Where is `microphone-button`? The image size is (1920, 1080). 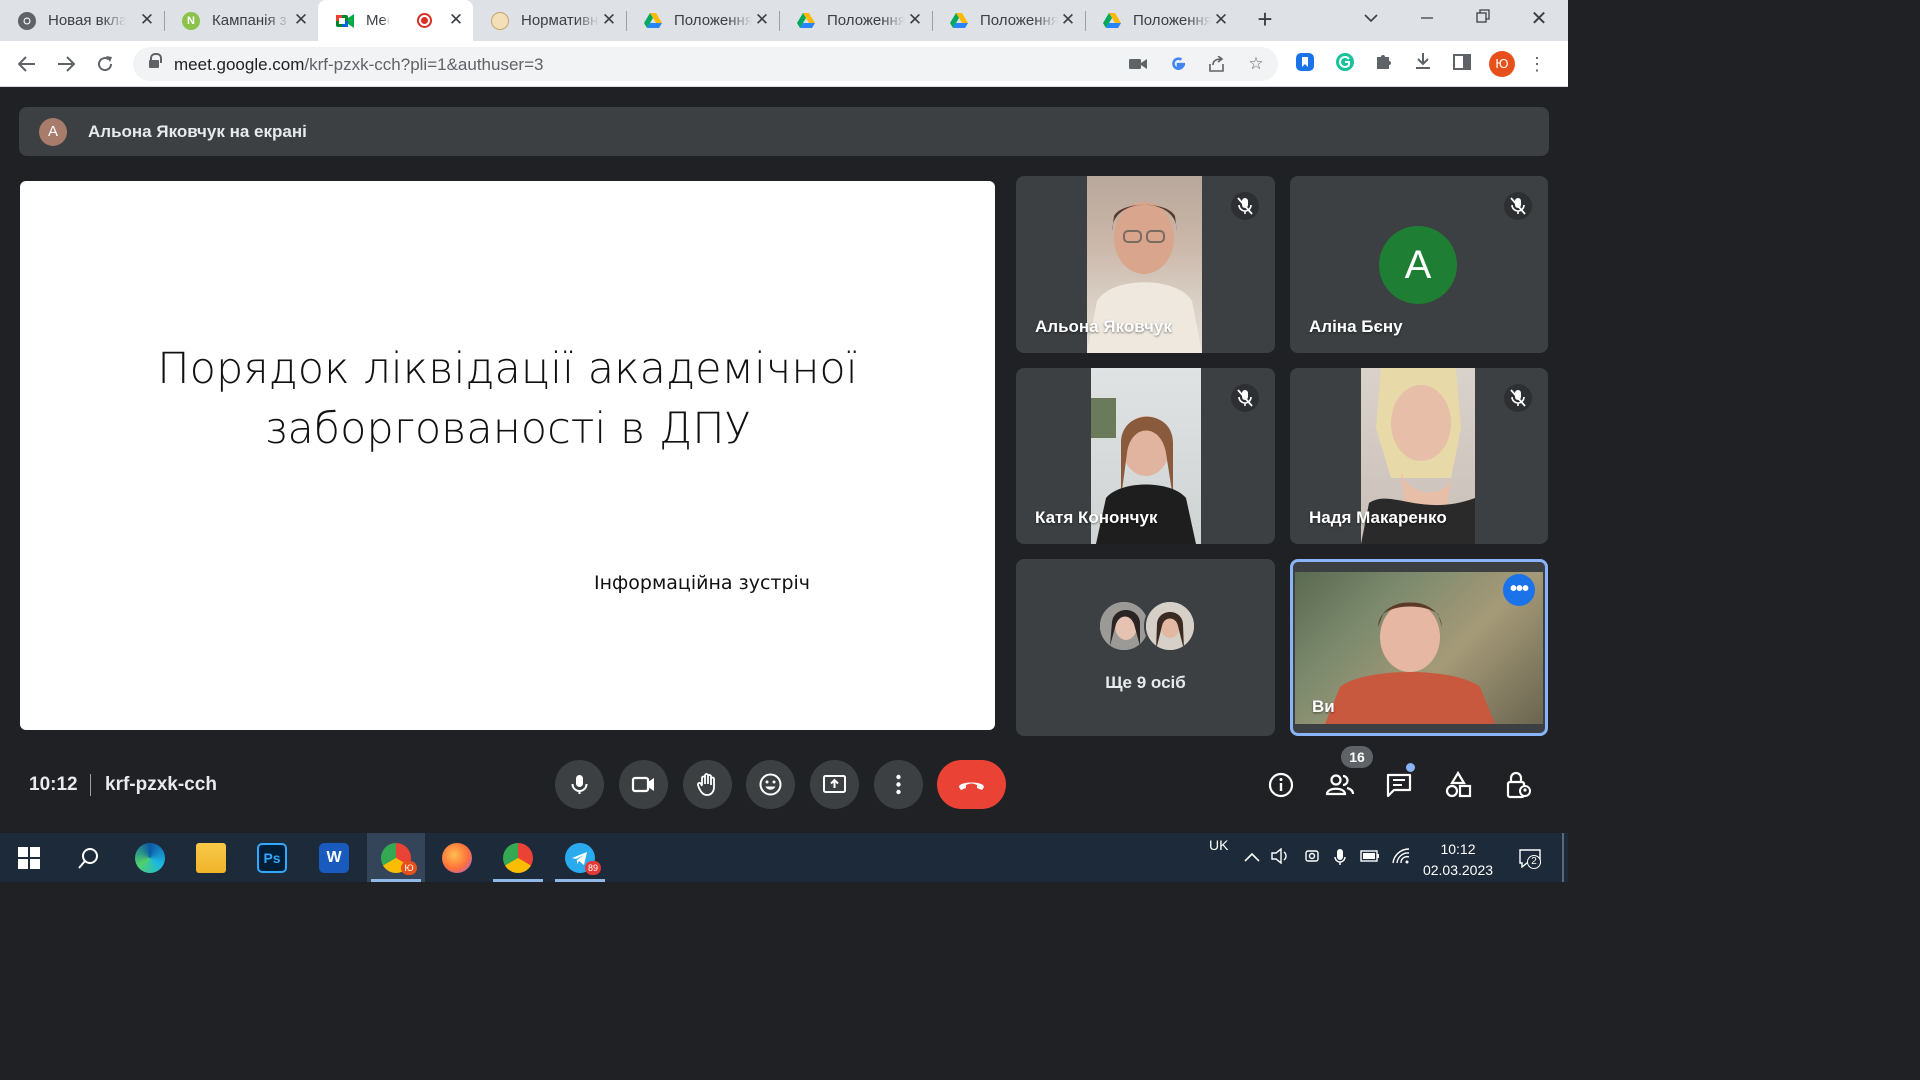
microphone-button is located at coordinates (579, 784).